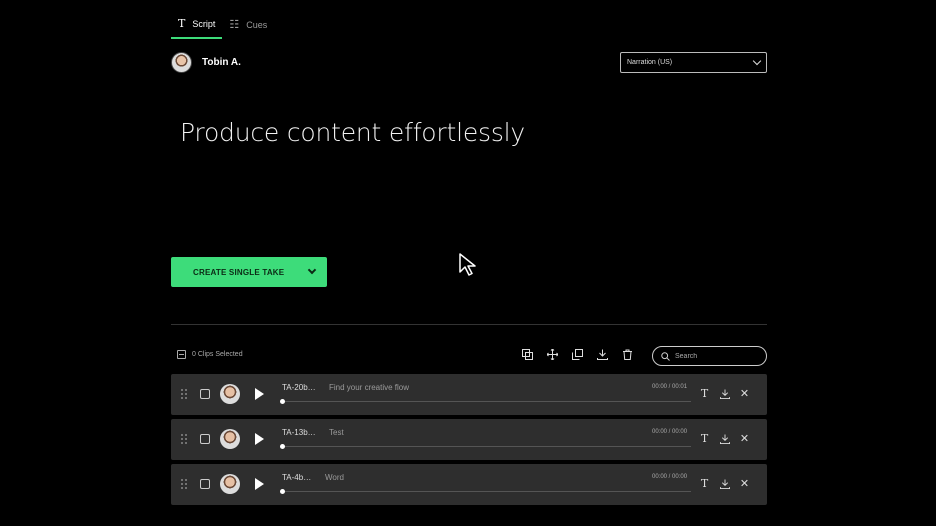 Image resolution: width=936 pixels, height=526 pixels. Describe the element at coordinates (336, 432) in the screenshot. I see `take-text: Test` at that location.